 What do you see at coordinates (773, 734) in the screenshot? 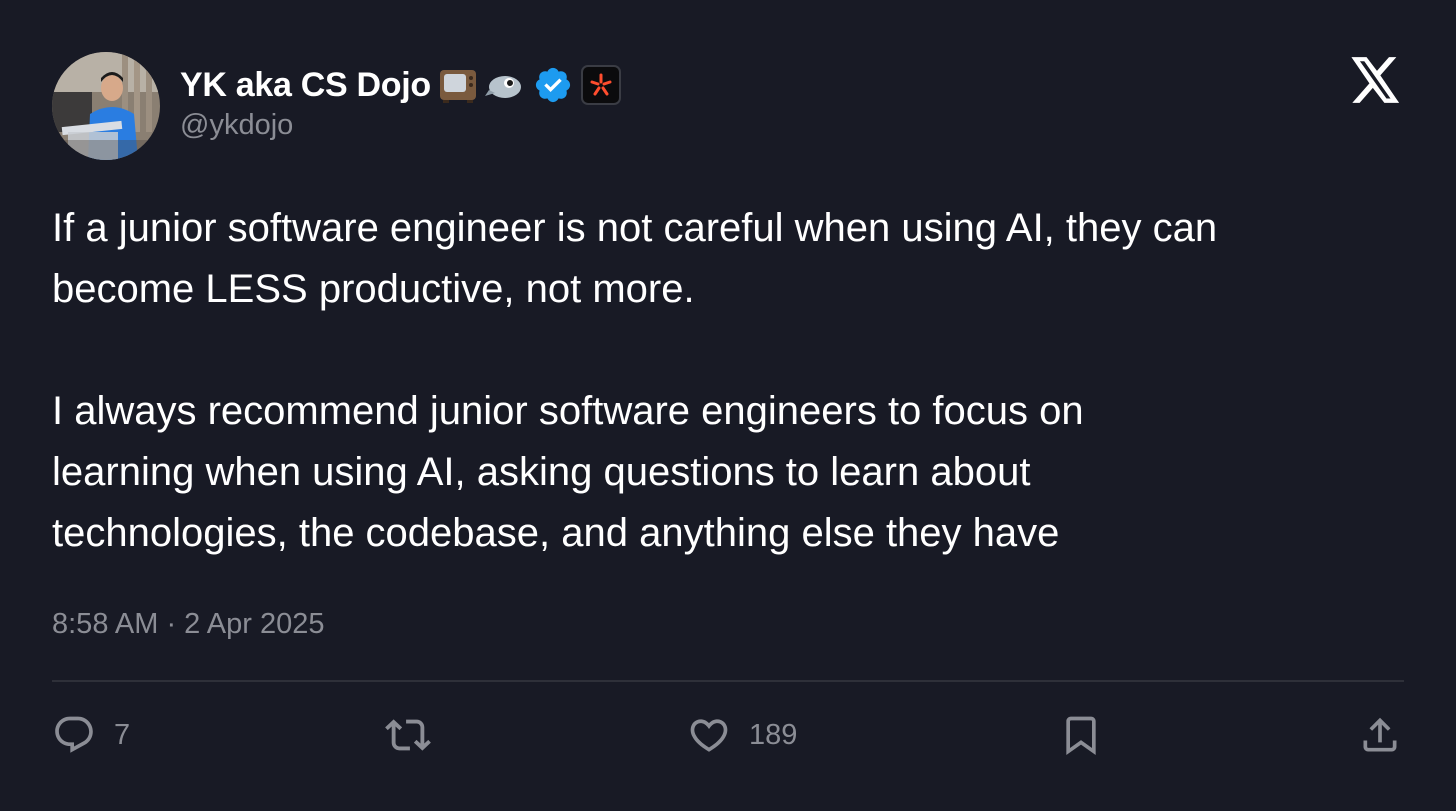
I see `like-count: 189` at bounding box center [773, 734].